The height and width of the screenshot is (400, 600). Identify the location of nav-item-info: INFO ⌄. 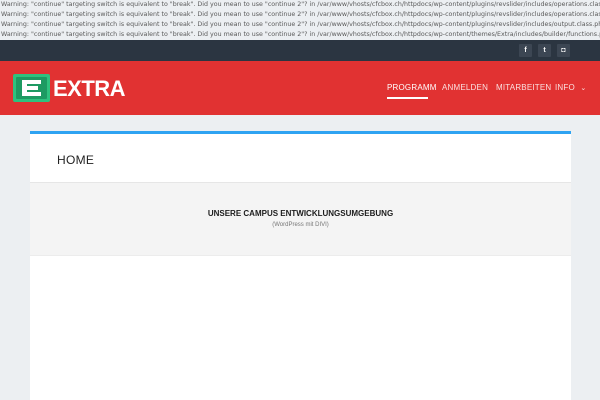
(570, 88).